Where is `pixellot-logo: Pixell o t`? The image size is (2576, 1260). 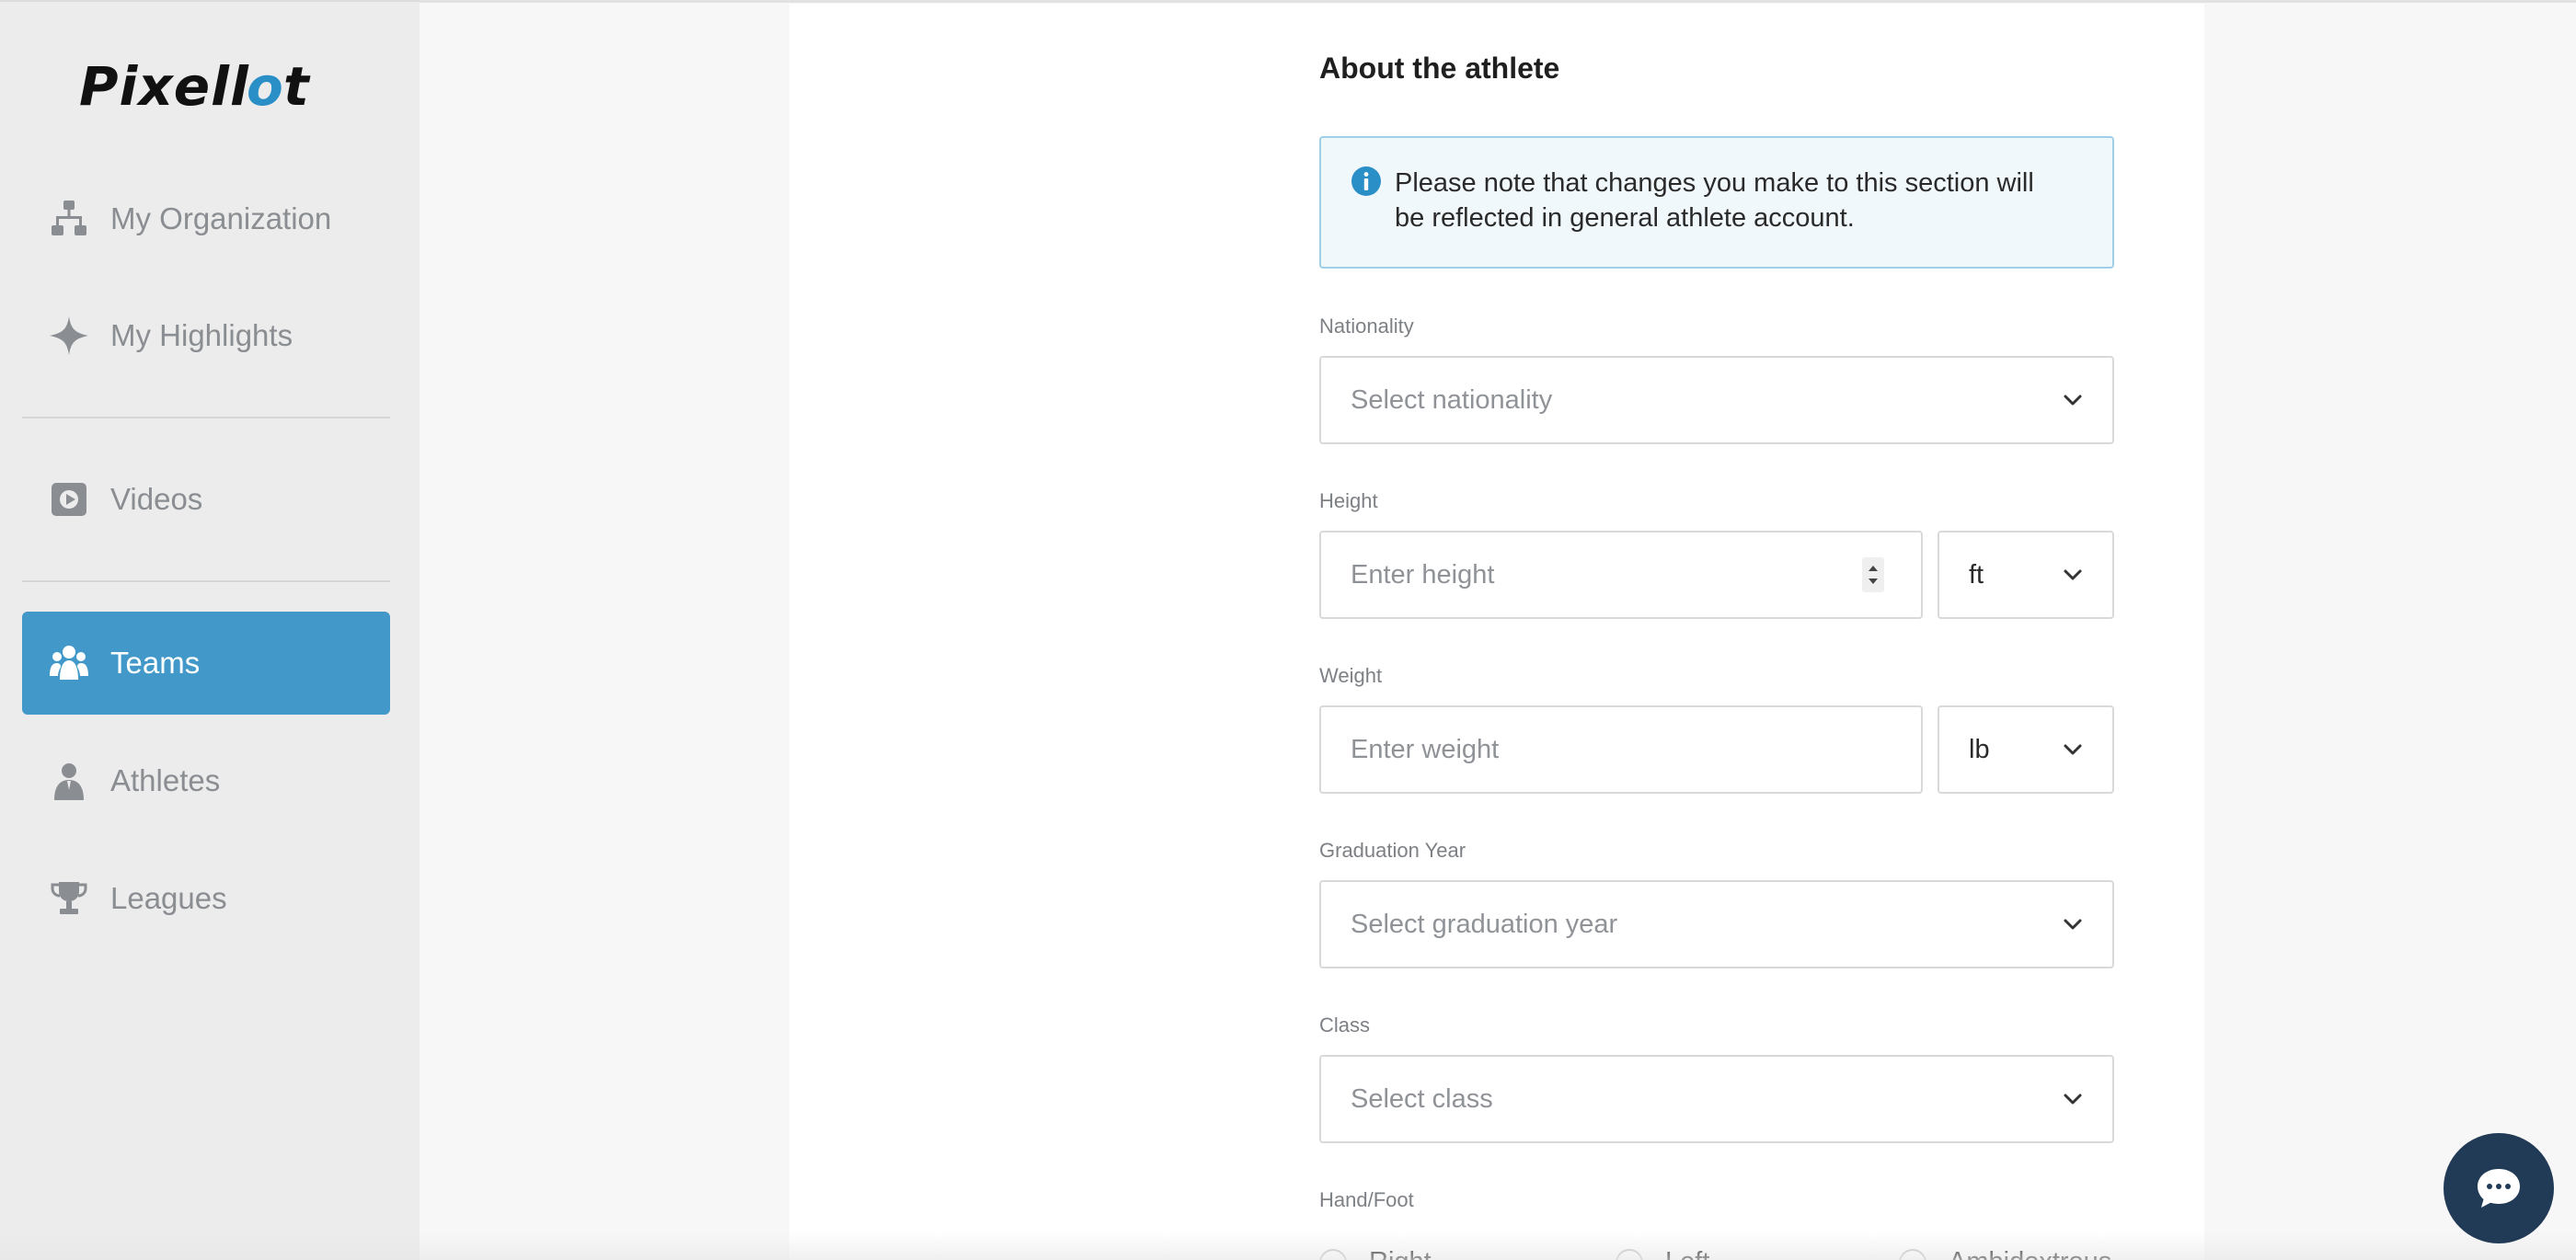
pixellot-logo: Pixell o t is located at coordinates (205, 86).